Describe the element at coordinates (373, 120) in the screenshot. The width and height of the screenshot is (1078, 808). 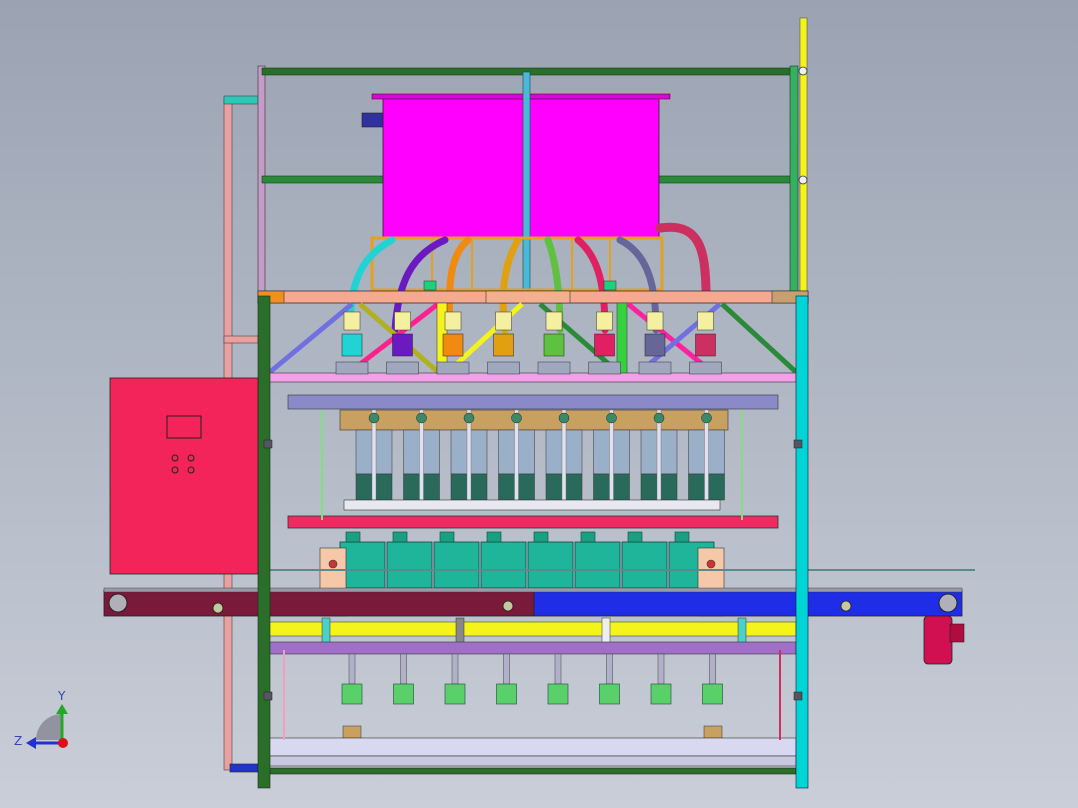
I see `tank-outlet-stub` at that location.